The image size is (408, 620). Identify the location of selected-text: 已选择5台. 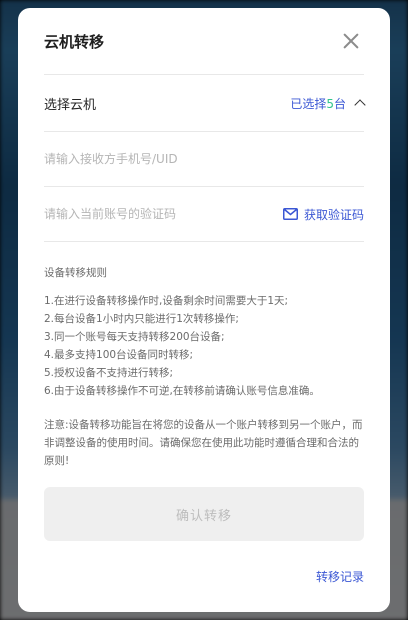
(318, 103).